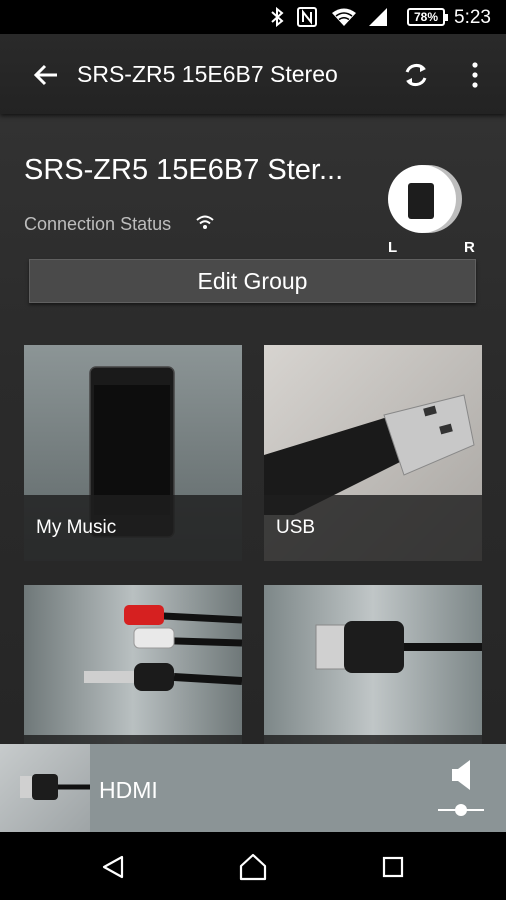  I want to click on clock: 5:23, so click(472, 17).